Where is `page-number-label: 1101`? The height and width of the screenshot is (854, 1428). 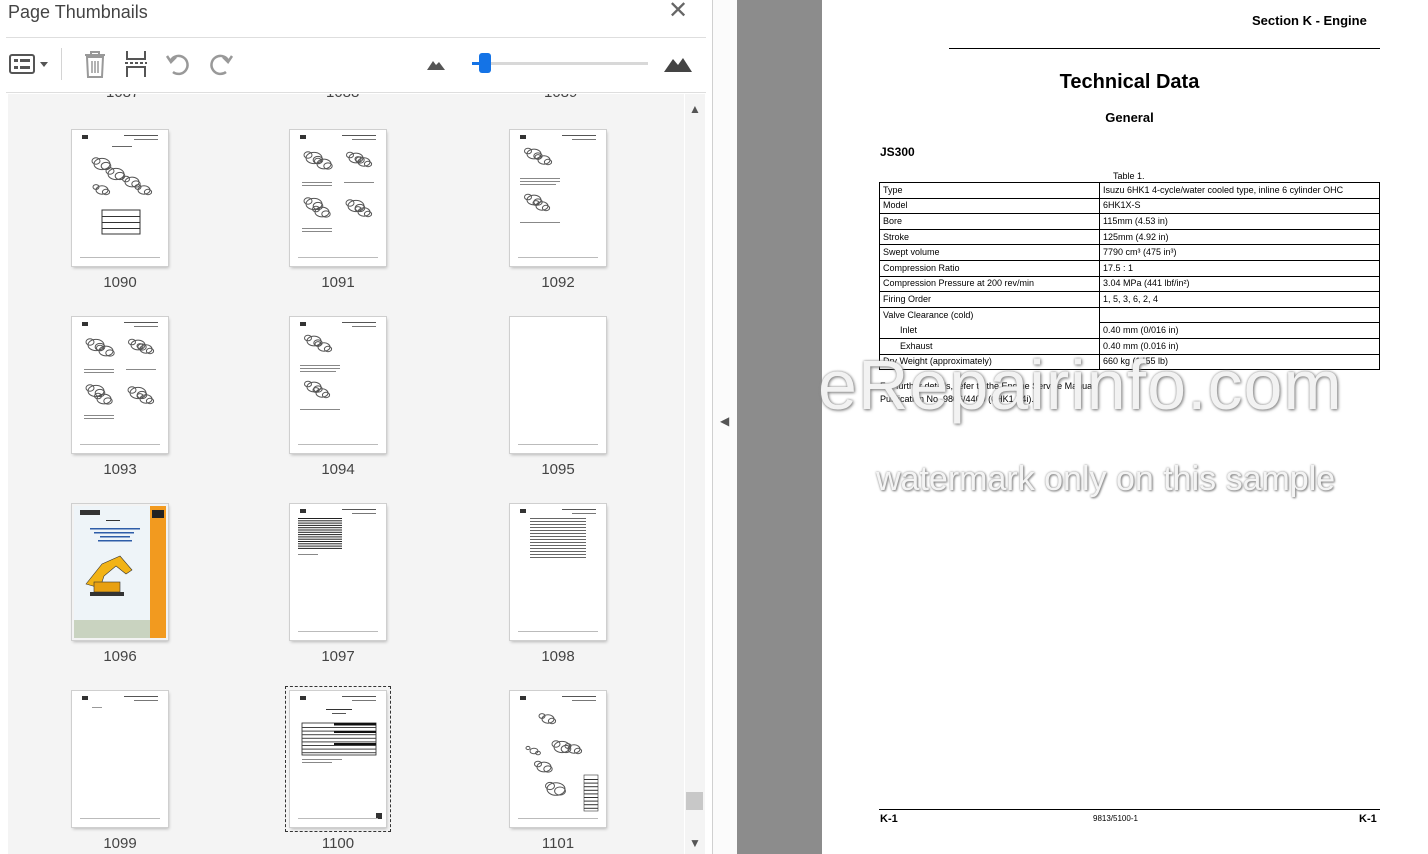 page-number-label: 1101 is located at coordinates (558, 843).